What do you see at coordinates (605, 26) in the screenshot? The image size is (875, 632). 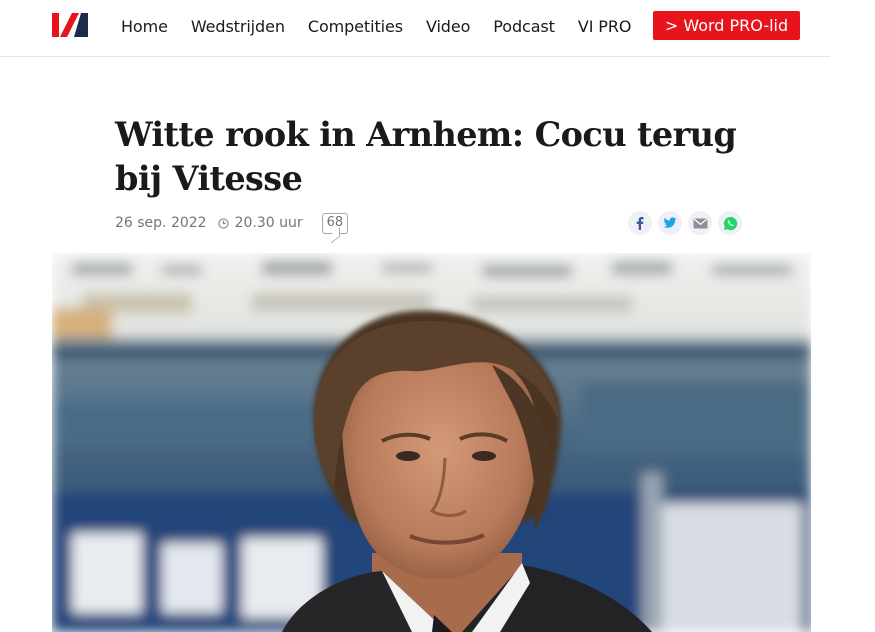 I see `nav-vi-pro: VI PRO` at bounding box center [605, 26].